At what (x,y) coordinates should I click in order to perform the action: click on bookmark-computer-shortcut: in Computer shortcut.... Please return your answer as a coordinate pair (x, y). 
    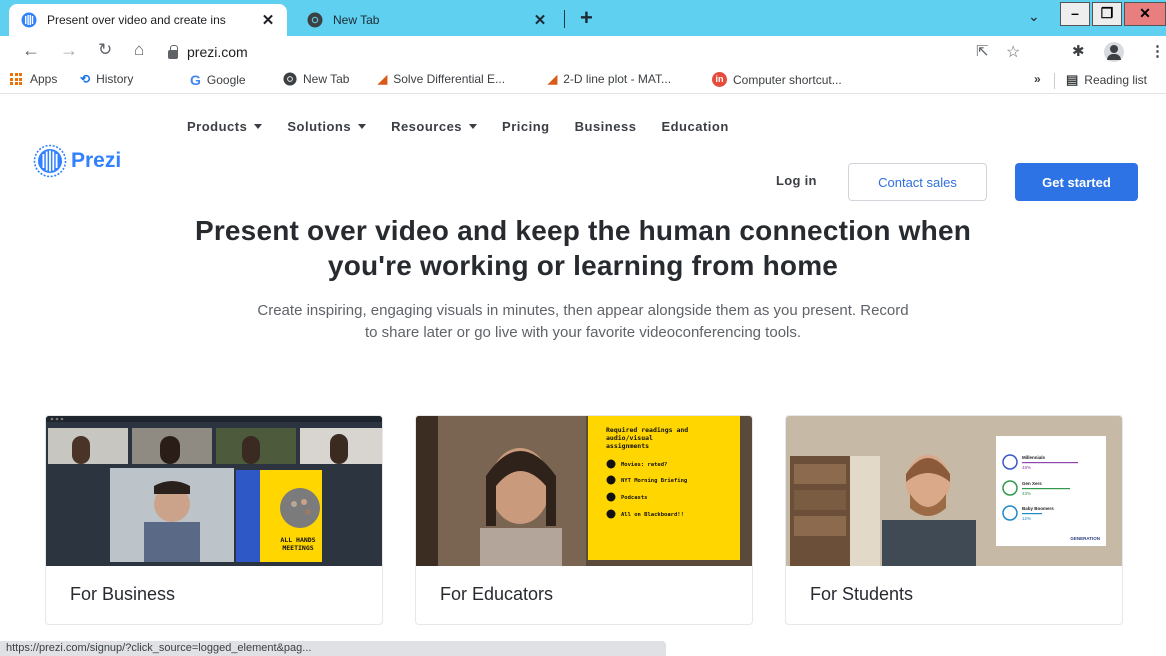
    Looking at the image, I should click on (777, 79).